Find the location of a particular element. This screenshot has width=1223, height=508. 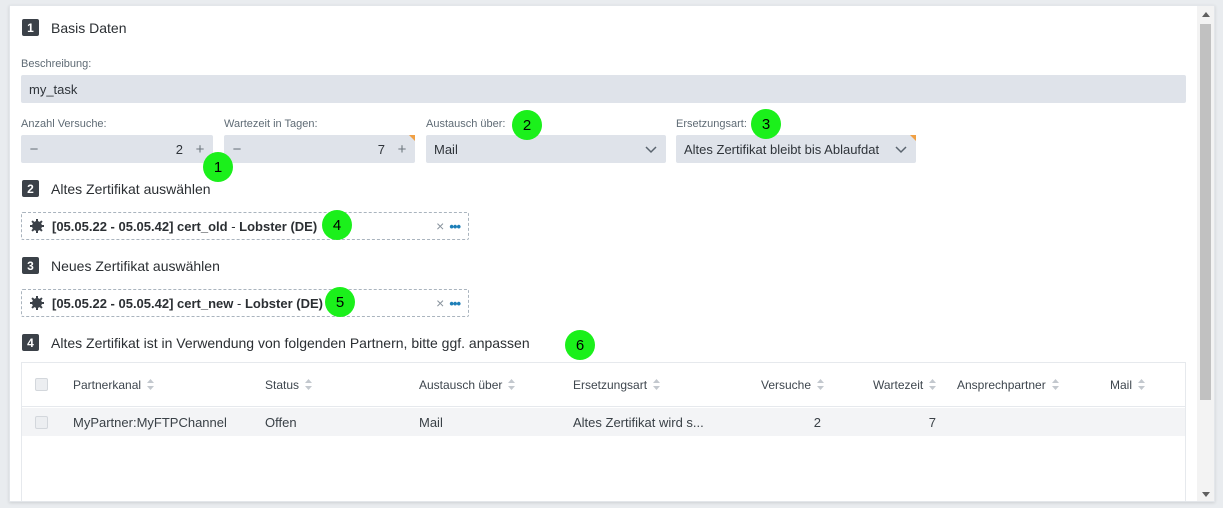

austausch-select: Mail is located at coordinates (546, 149).